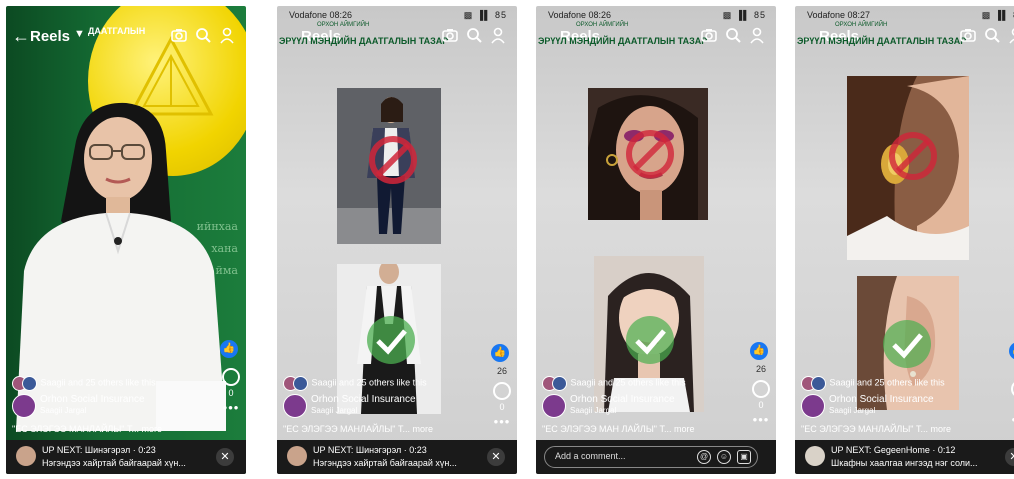  I want to click on reel-caption: "ЕС ЭЛЭГЭЭ МАН ЛАЙЛЫ" T... more, so click(618, 429).